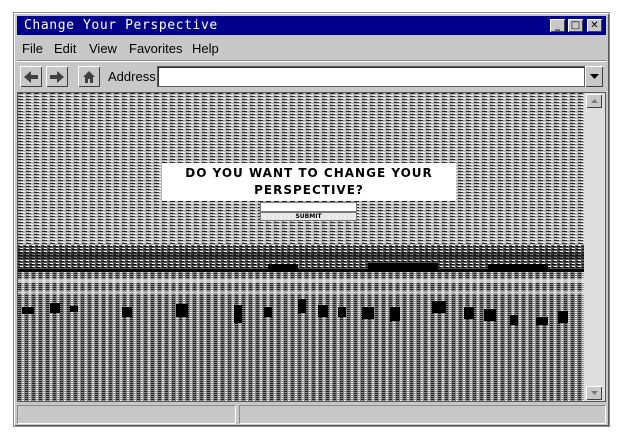  Describe the element at coordinates (309, 190) in the screenshot. I see `question-line-2: PERSPECTIVE?` at that location.